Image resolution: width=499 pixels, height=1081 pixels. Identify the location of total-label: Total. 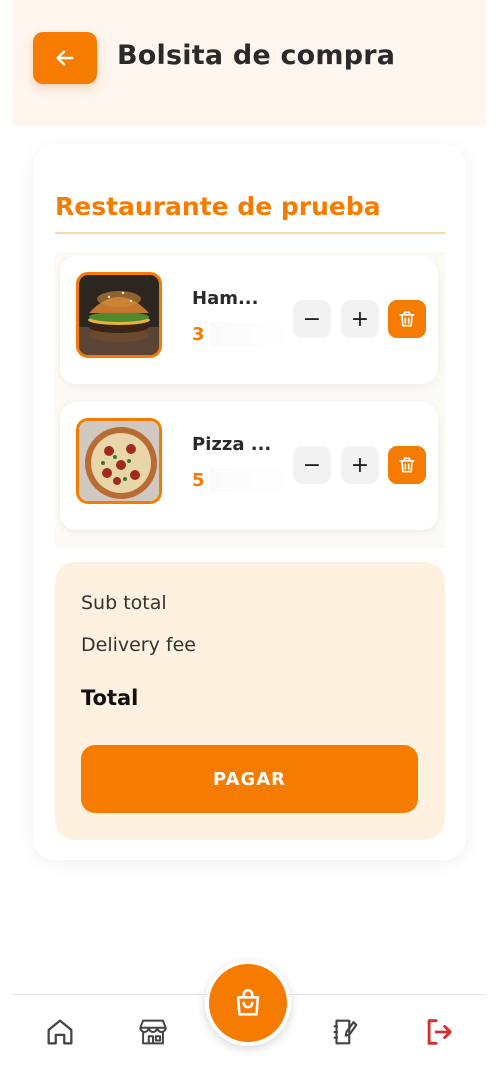
(110, 698).